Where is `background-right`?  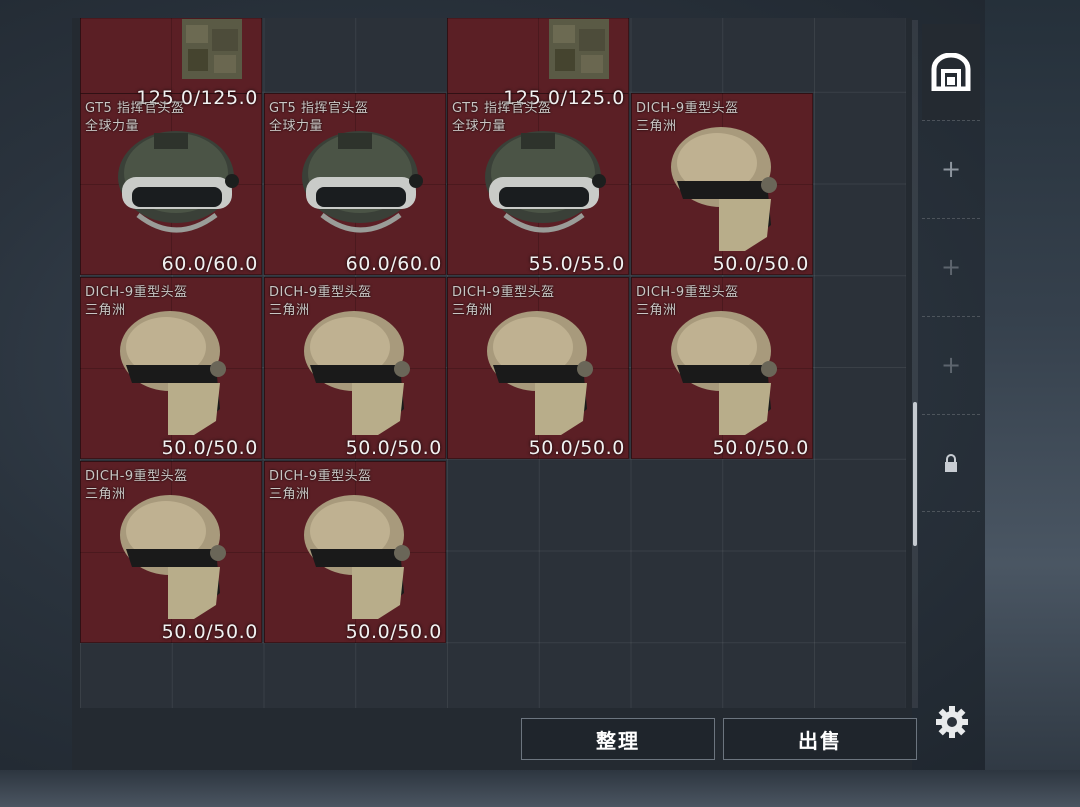 background-right is located at coordinates (1032, 403).